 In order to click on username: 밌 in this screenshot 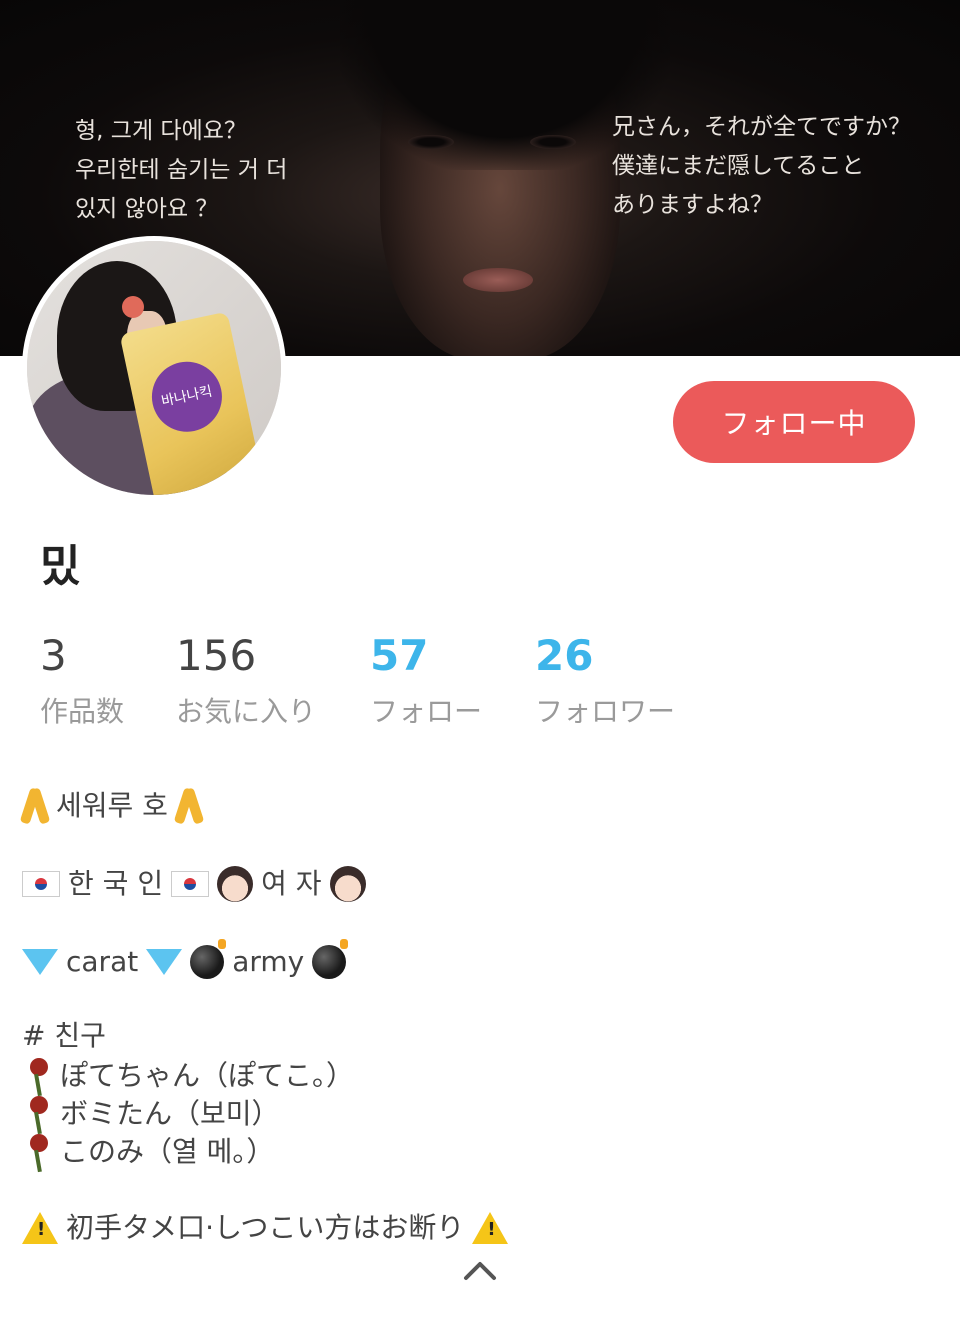, I will do `click(60, 562)`.